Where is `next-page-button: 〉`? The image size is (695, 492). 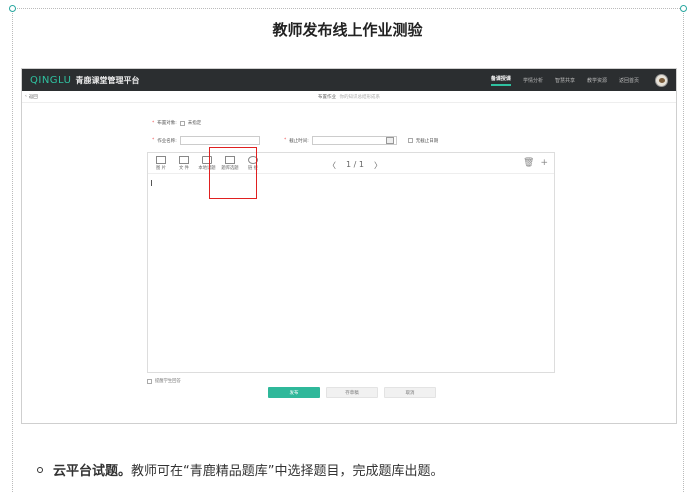
next-page-button: 〉 is located at coordinates (378, 165).